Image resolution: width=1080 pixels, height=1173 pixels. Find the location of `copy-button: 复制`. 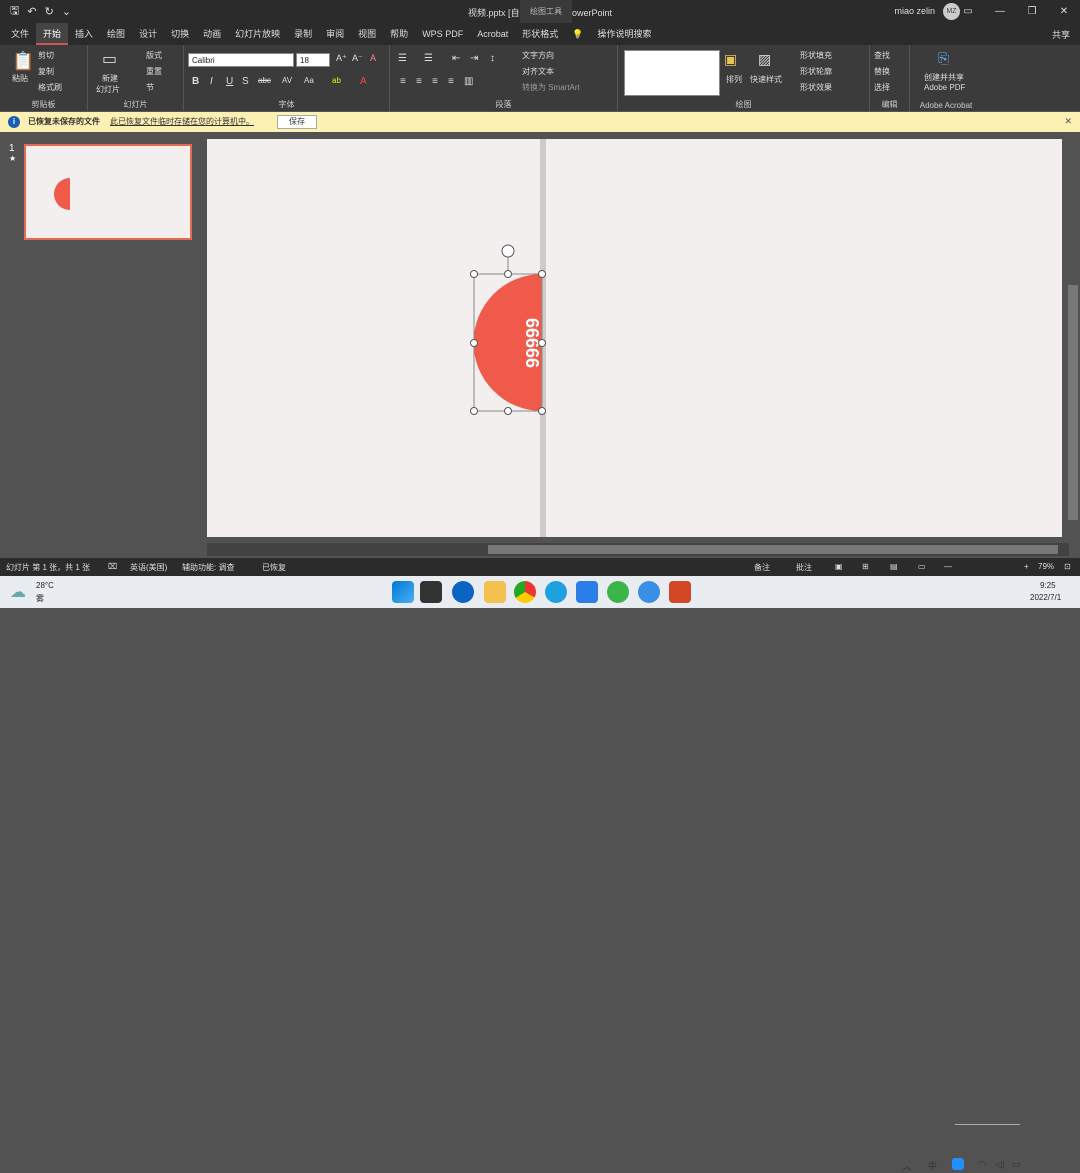

copy-button: 复制 is located at coordinates (46, 71).